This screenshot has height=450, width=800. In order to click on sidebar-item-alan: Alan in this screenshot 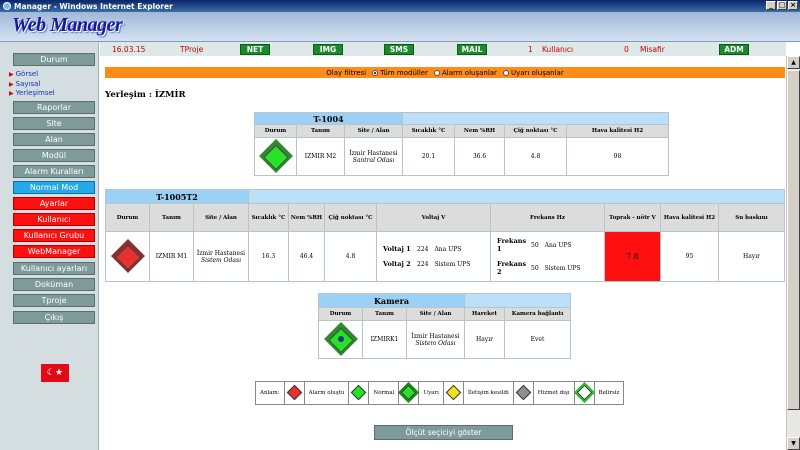, I will do `click(54, 139)`.